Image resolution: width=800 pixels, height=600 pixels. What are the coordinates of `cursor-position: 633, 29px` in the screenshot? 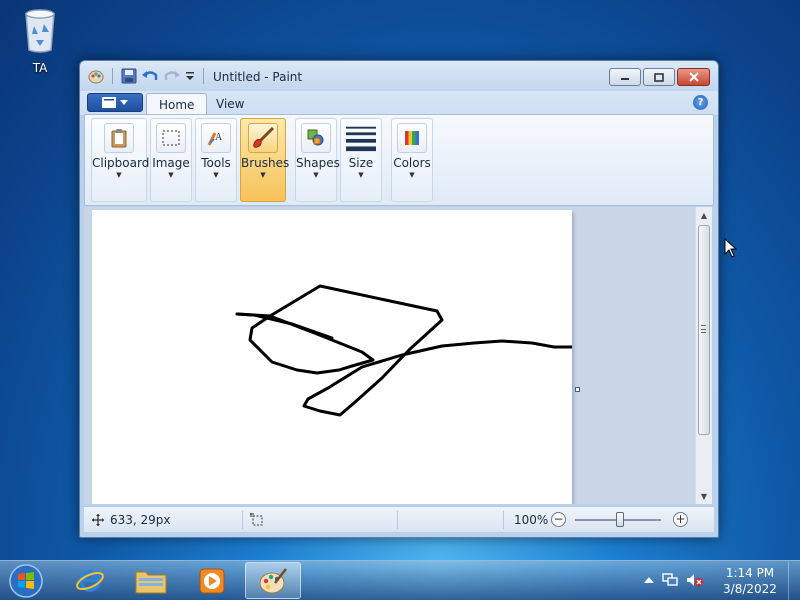 It's located at (131, 520).